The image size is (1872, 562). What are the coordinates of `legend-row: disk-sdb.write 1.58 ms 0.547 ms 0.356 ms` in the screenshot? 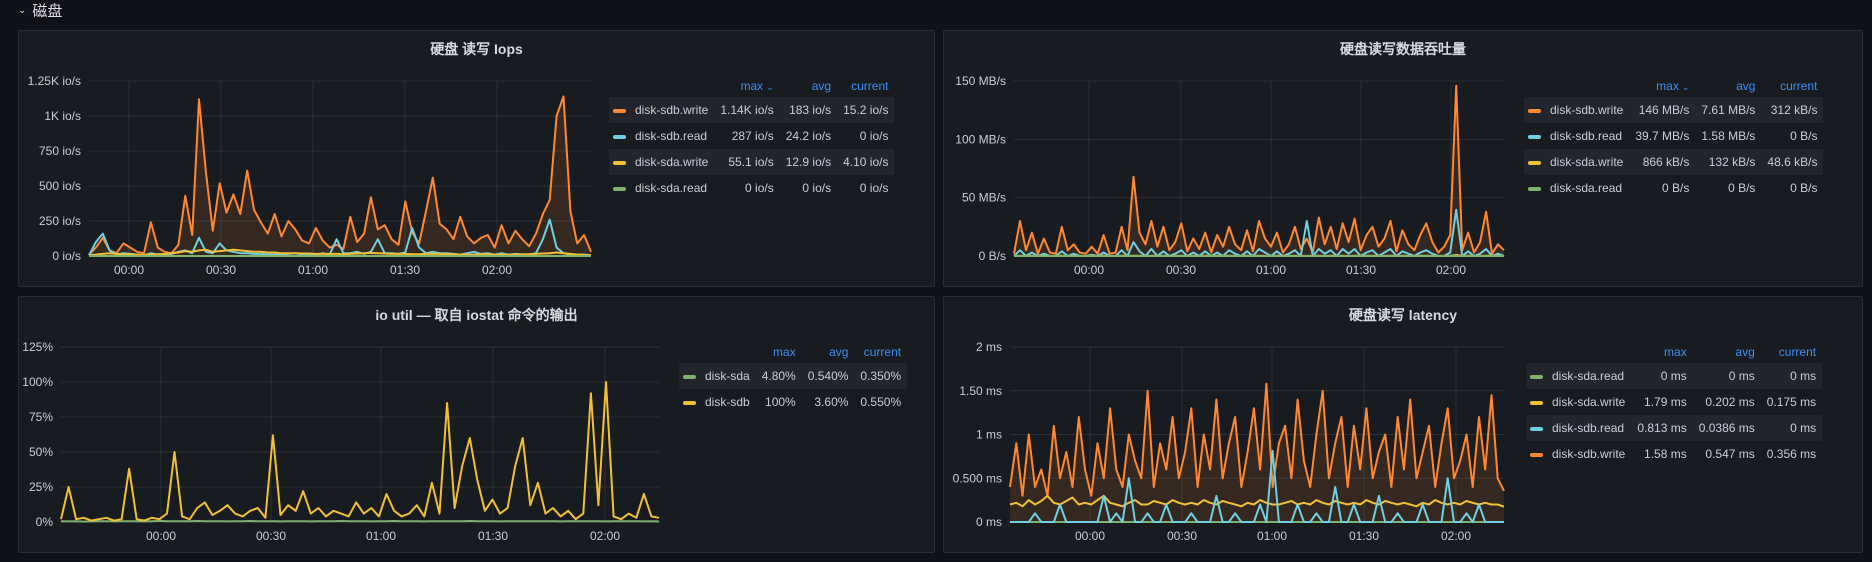 It's located at (1674, 454).